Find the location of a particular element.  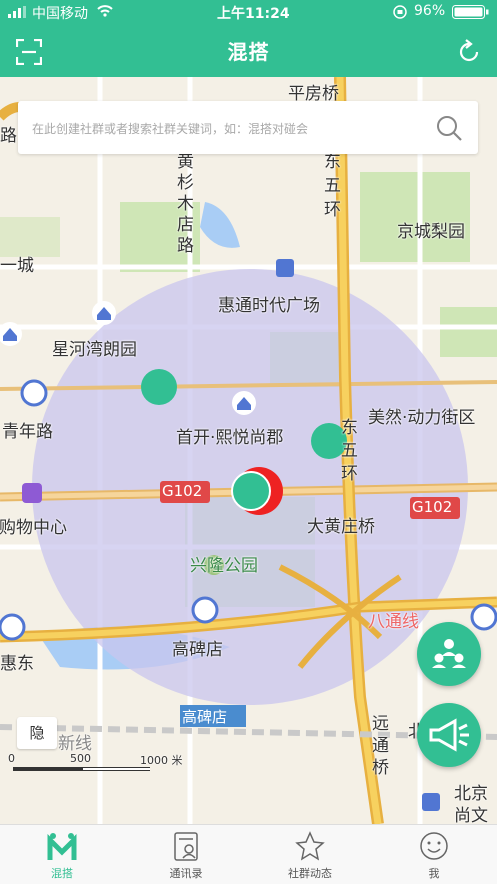

search-input is located at coordinates (232, 128).